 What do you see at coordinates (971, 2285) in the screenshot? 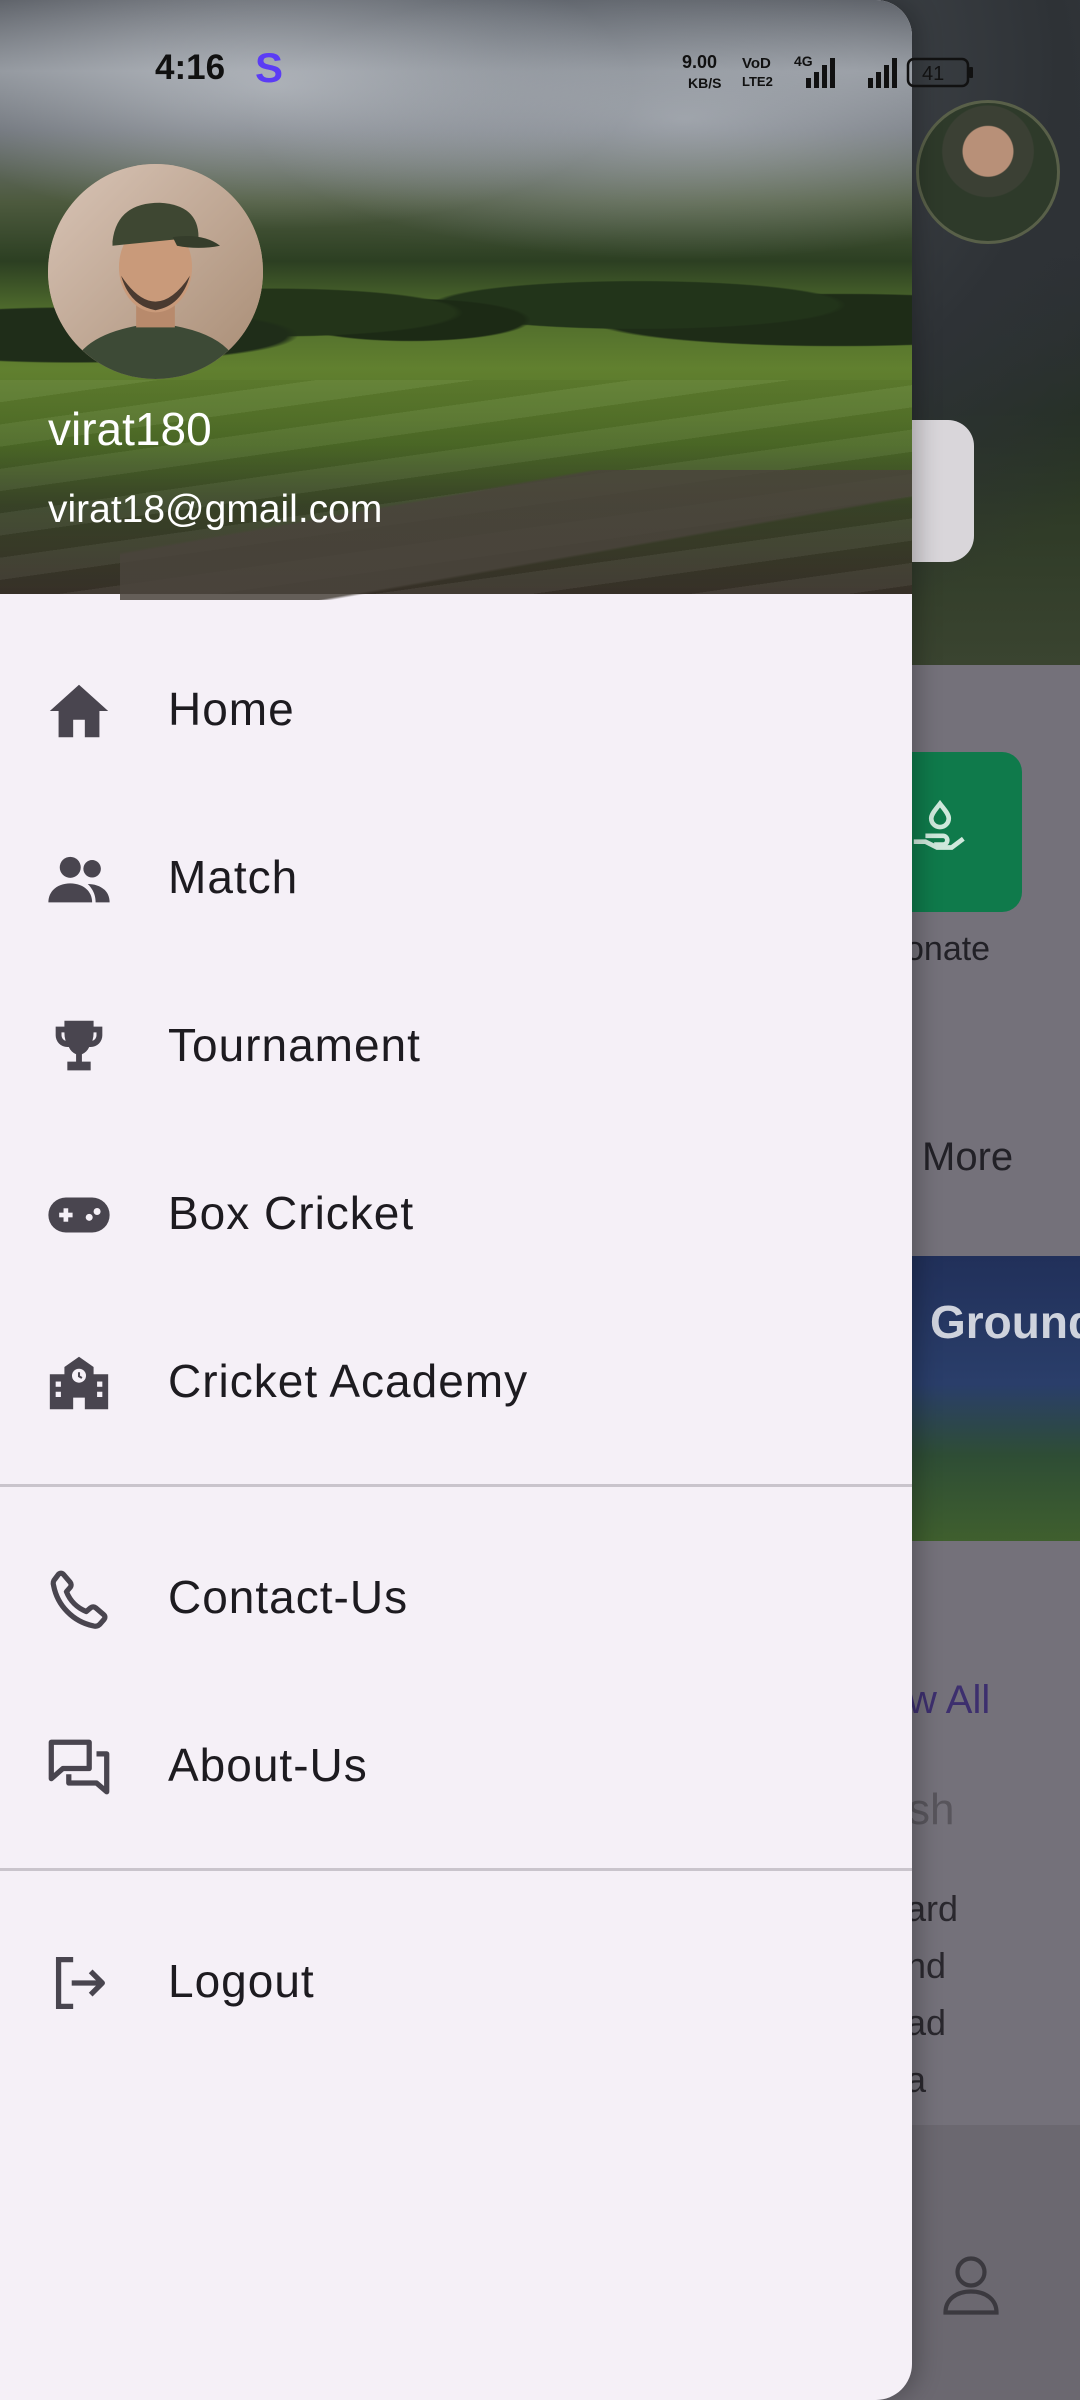
I see `profile-outline-icon` at bounding box center [971, 2285].